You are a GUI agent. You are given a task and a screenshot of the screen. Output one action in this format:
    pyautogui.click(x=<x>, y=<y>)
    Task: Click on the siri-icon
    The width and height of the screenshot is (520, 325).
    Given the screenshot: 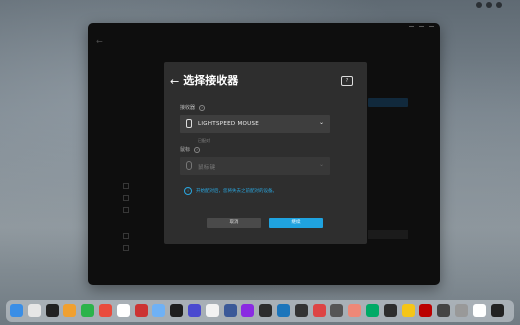 What is the action you would take?
    pyautogui.click(x=499, y=5)
    